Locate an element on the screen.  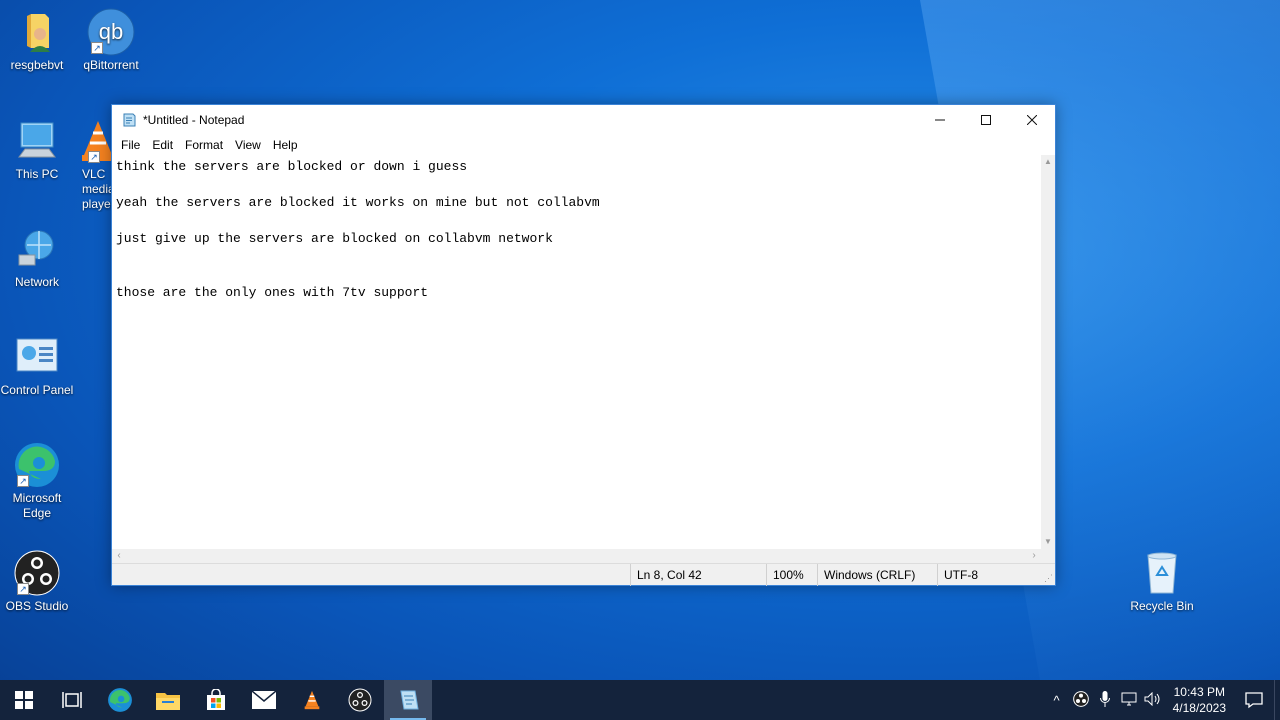
desktop-icon-edge: ↗ Microsoft Edge is located at coordinates (37, 481).